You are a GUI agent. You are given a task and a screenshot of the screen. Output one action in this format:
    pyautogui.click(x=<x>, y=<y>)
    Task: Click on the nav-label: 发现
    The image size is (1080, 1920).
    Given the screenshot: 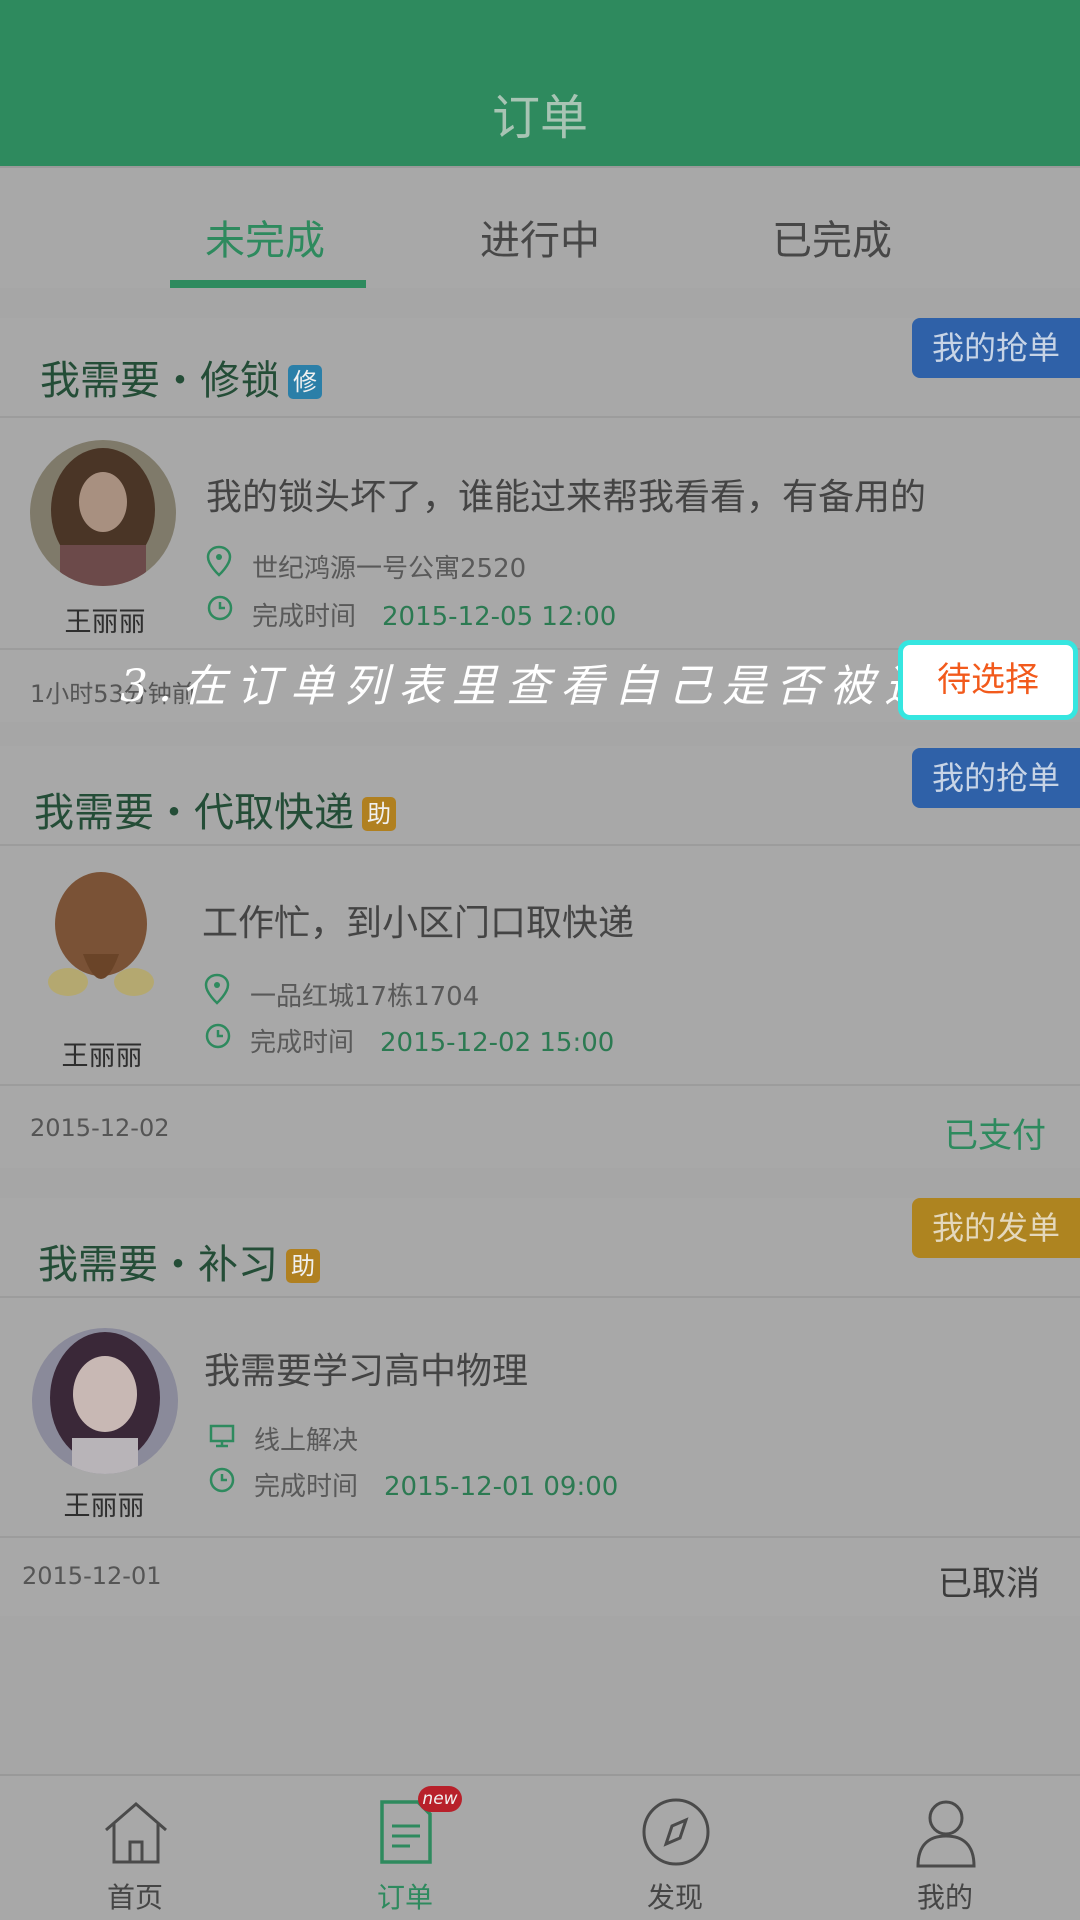 What is the action you would take?
    pyautogui.click(x=674, y=1897)
    